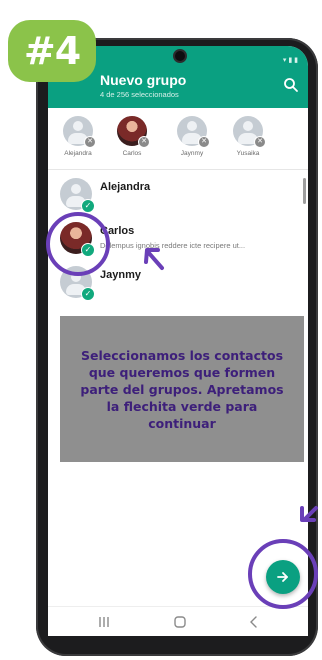 The height and width of the screenshot is (660, 322). I want to click on home-icon, so click(180, 622).